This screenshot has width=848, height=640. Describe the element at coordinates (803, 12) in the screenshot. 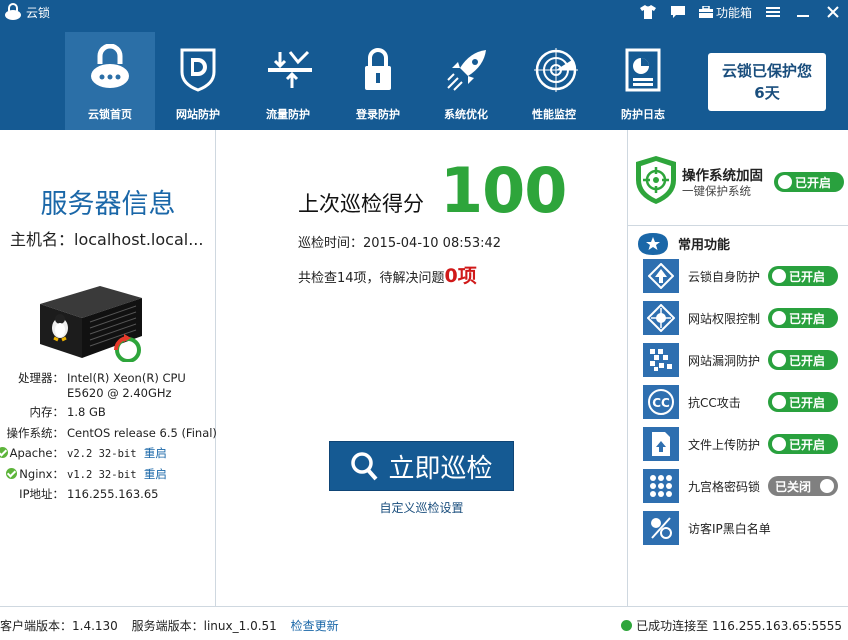

I see `minimize-button` at that location.